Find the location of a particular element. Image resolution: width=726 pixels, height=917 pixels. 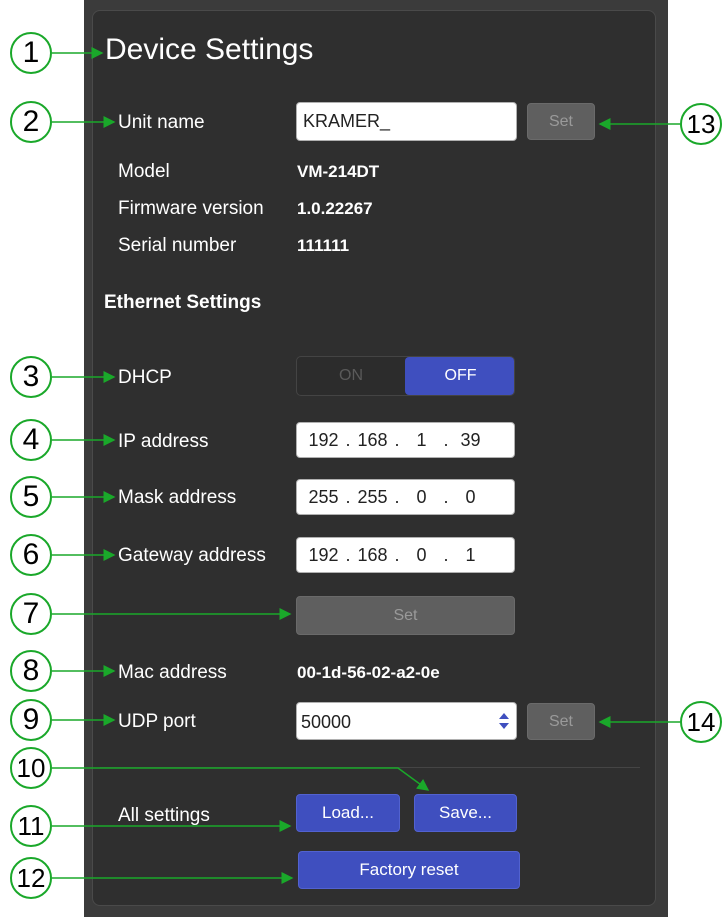

callout-9: 9 is located at coordinates (31, 720).